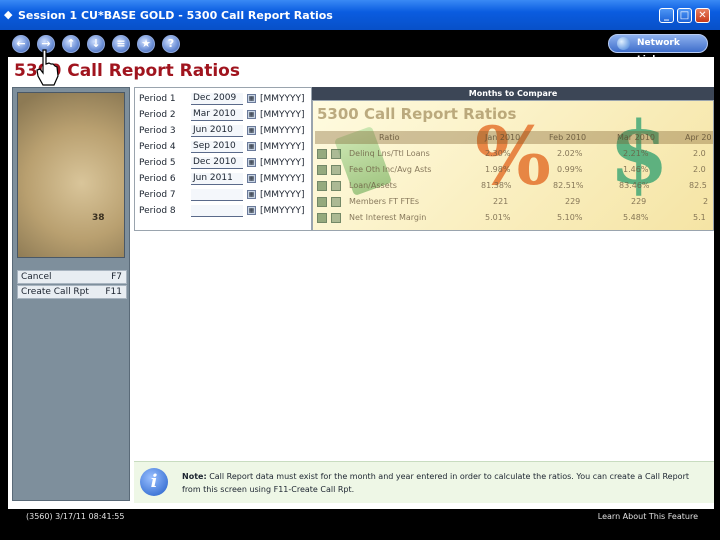 The width and height of the screenshot is (720, 540). I want to click on photo-label: 38, so click(98, 218).